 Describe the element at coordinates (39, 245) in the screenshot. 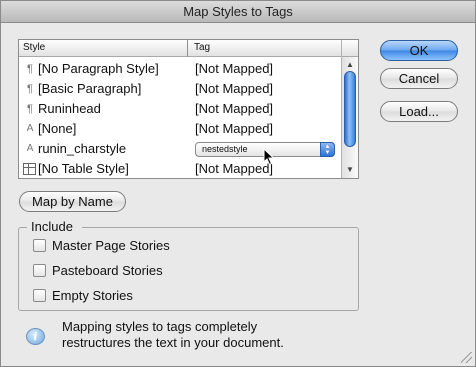

I see `master-page-stories-checkbox` at that location.